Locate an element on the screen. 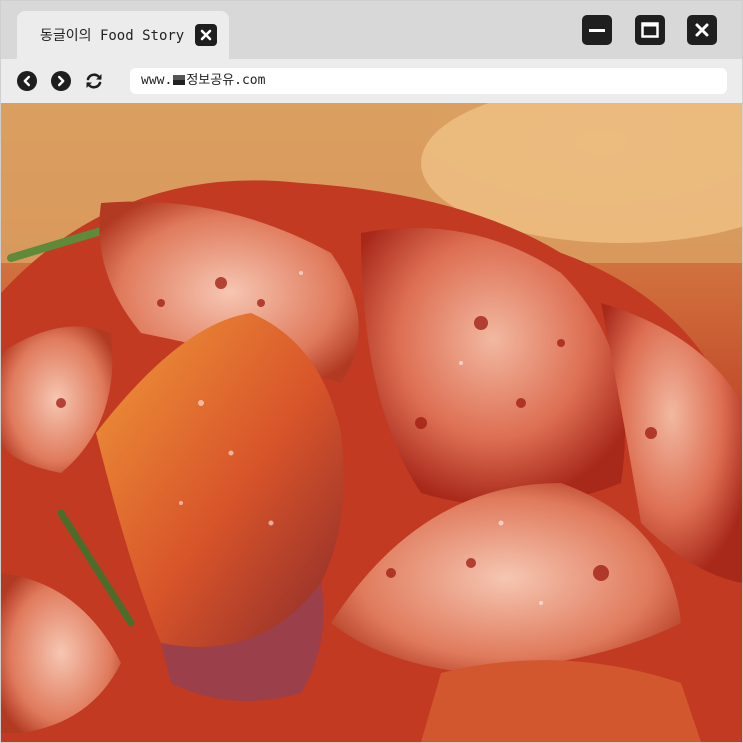 The width and height of the screenshot is (743, 743). minimize-icon is located at coordinates (597, 30).